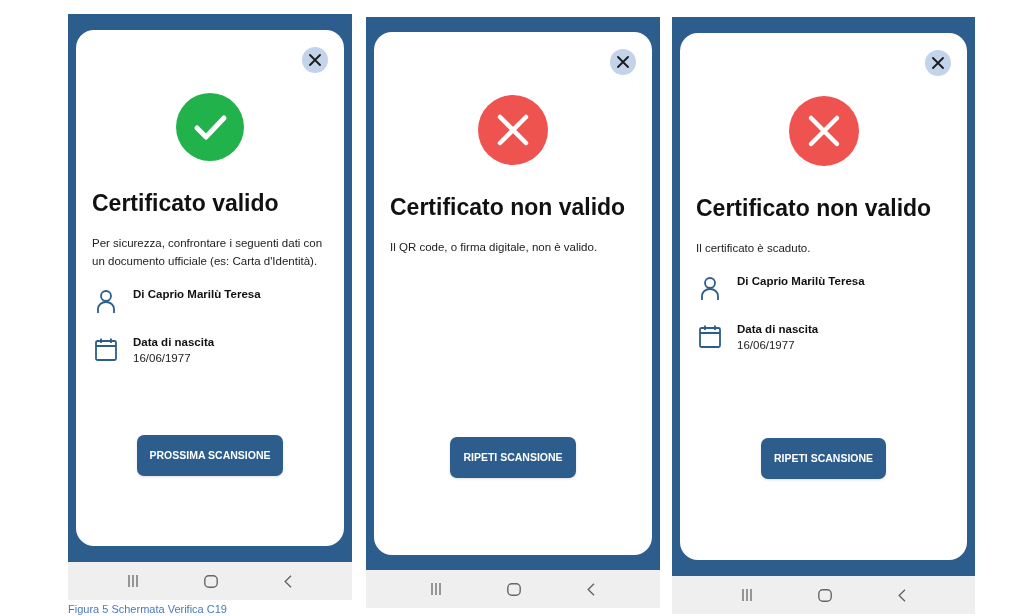 This screenshot has height=616, width=1024. Describe the element at coordinates (210, 455) in the screenshot. I see `action-button: PROSSIMA SCANSIONE` at that location.